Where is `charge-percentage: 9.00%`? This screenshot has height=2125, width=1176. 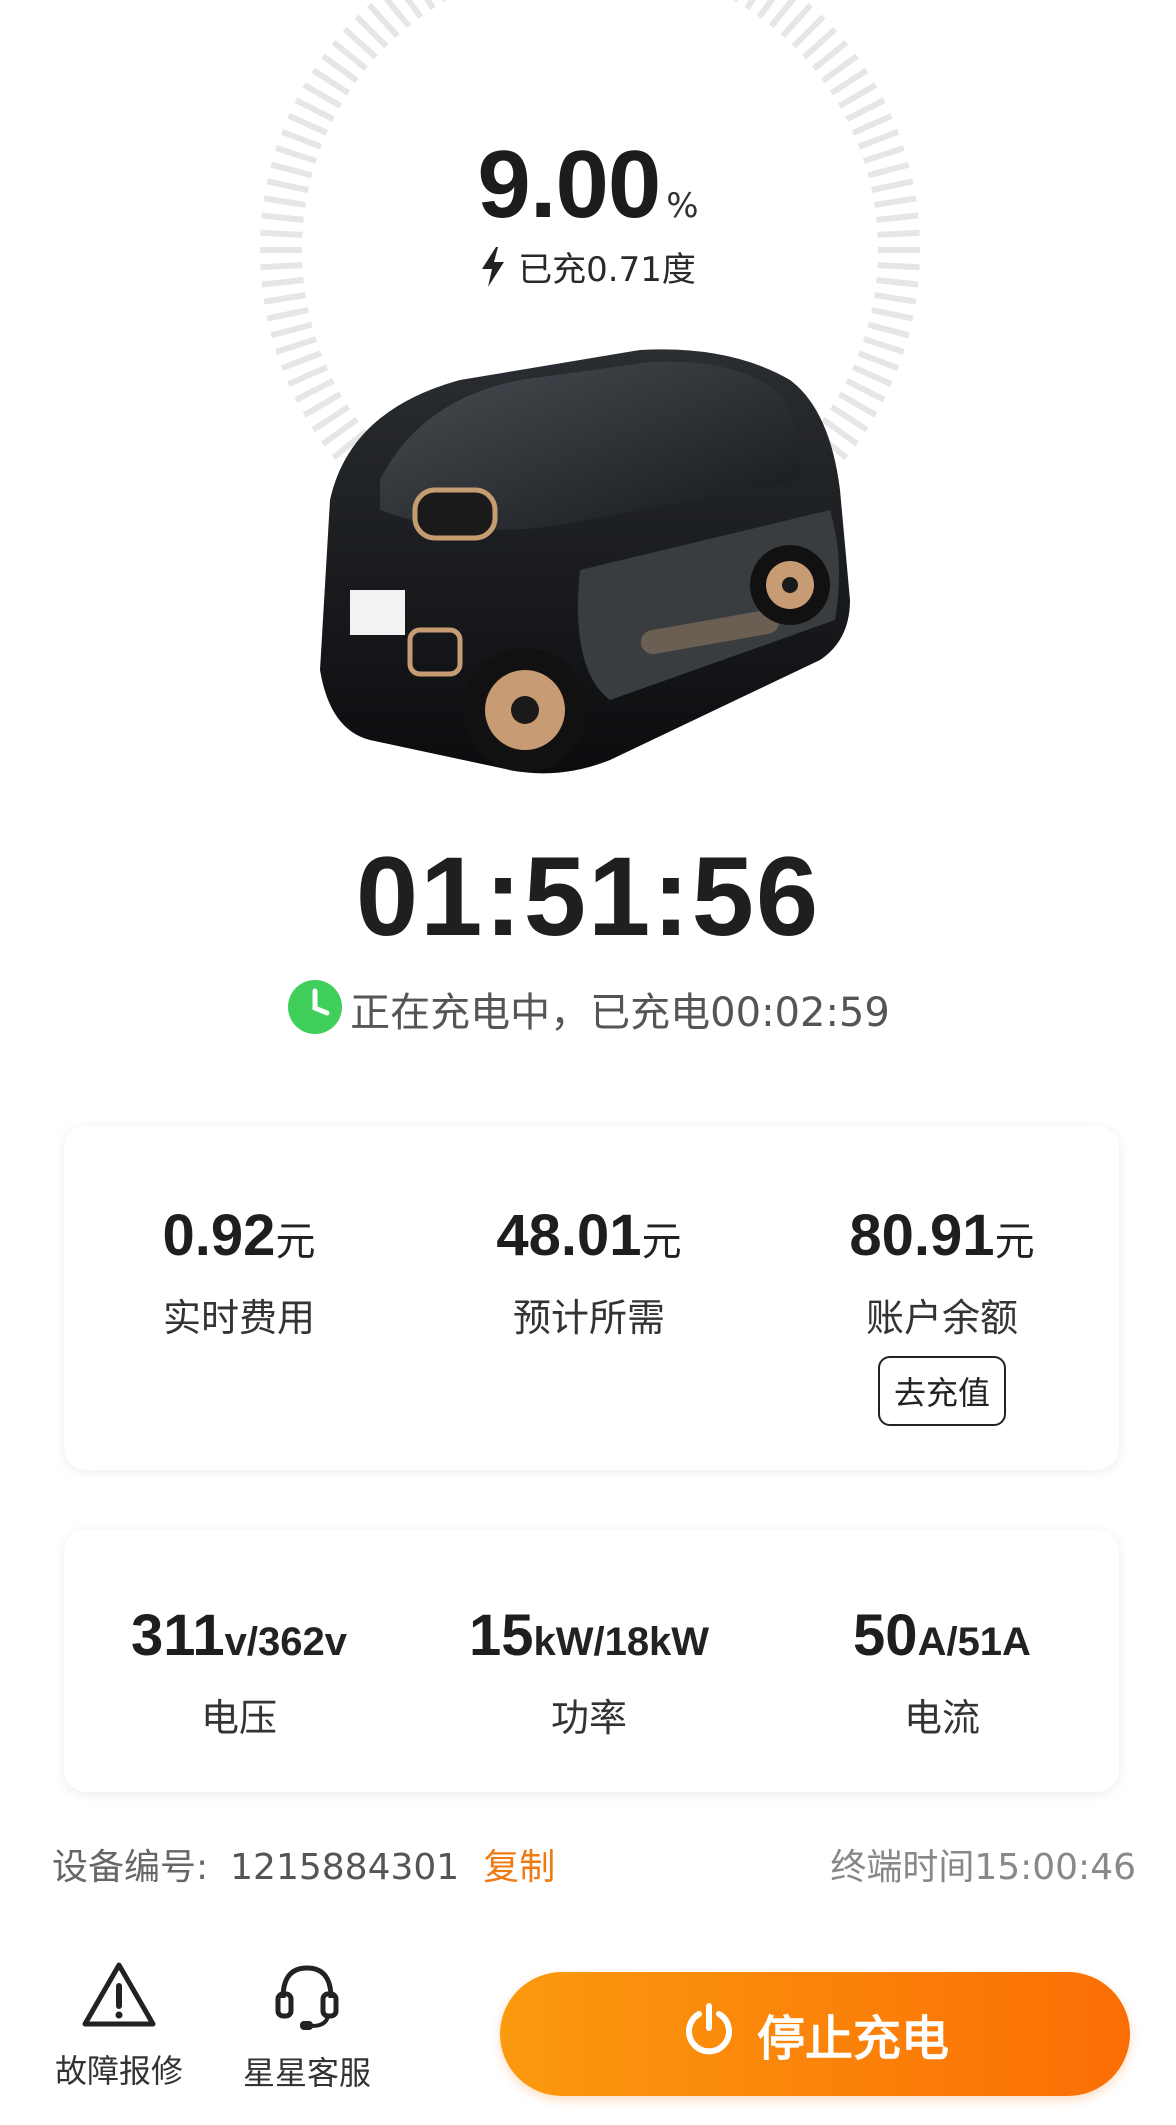
charge-percentage: 9.00% is located at coordinates (588, 185).